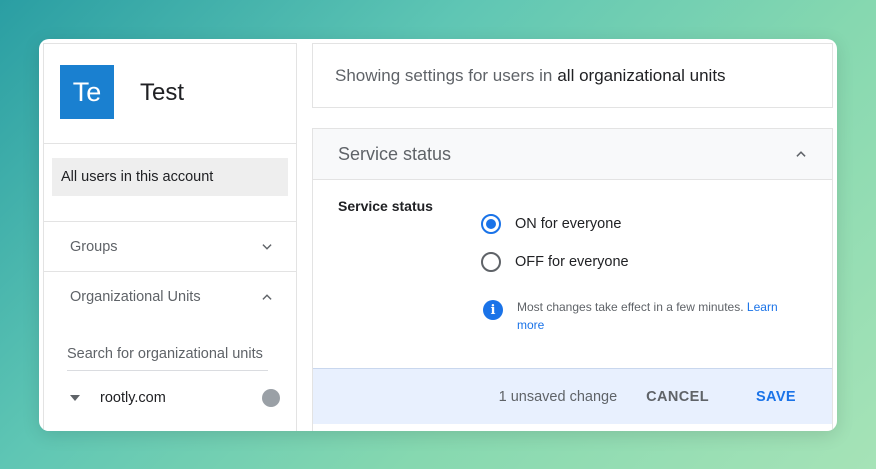 This screenshot has height=469, width=876. What do you see at coordinates (385, 206) in the screenshot?
I see `setting-label: Service status` at bounding box center [385, 206].